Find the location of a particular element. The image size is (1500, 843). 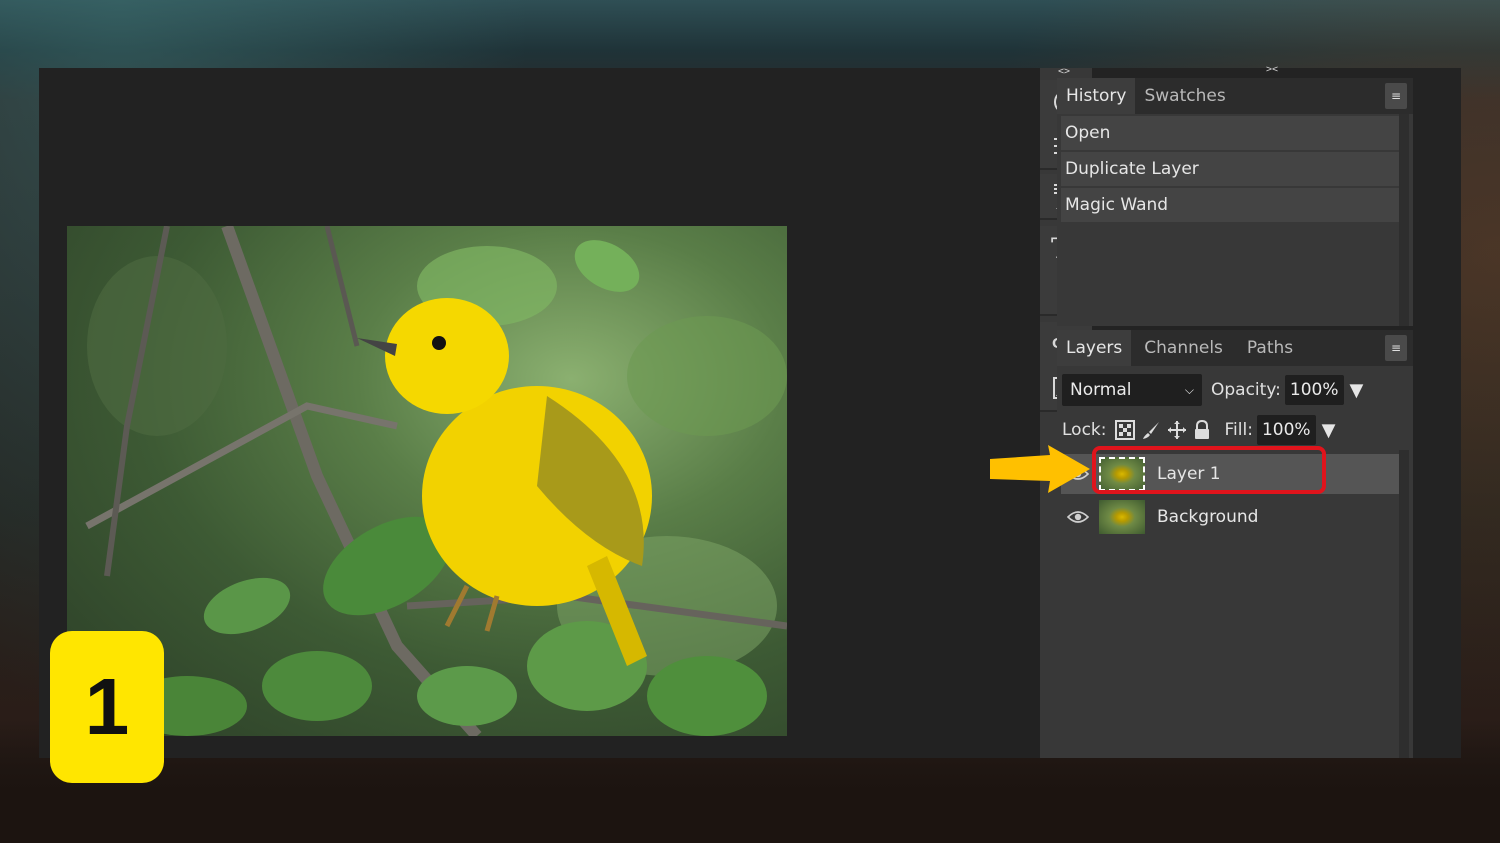

lock-all-icon is located at coordinates (1202, 430).